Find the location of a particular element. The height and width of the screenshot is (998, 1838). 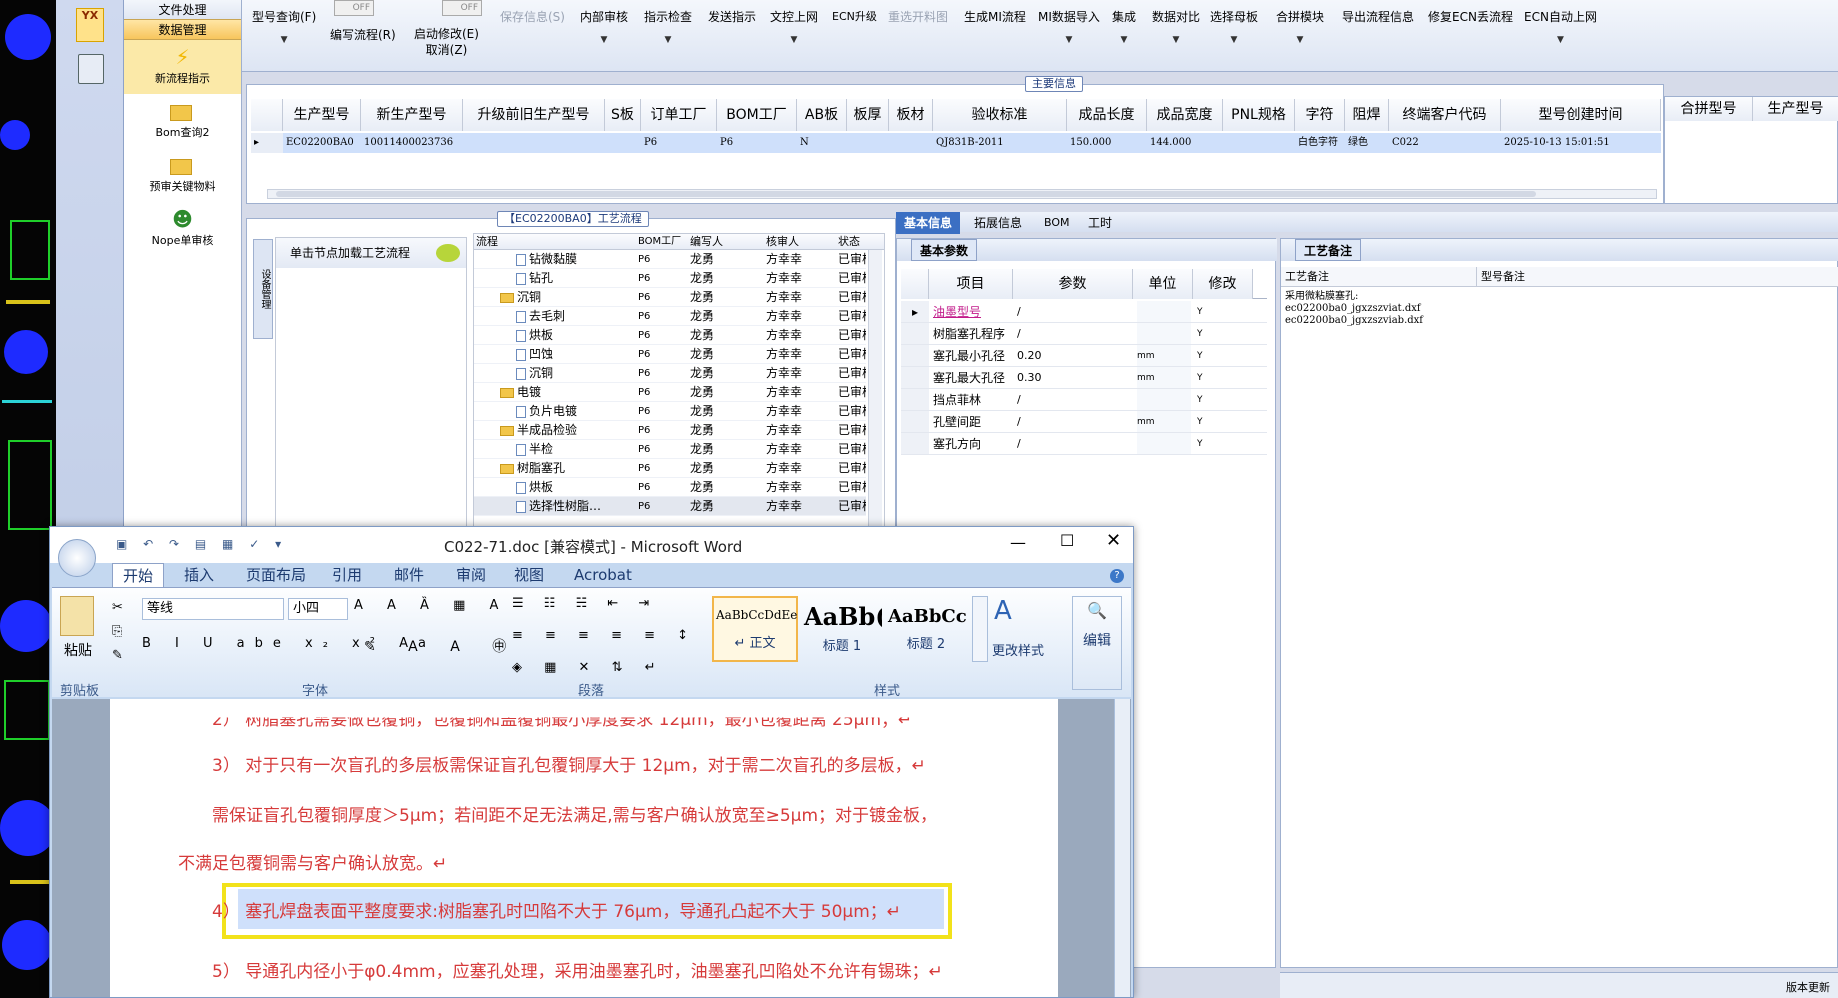

reselect-cut-button: 重选开料图 is located at coordinates (918, 16).